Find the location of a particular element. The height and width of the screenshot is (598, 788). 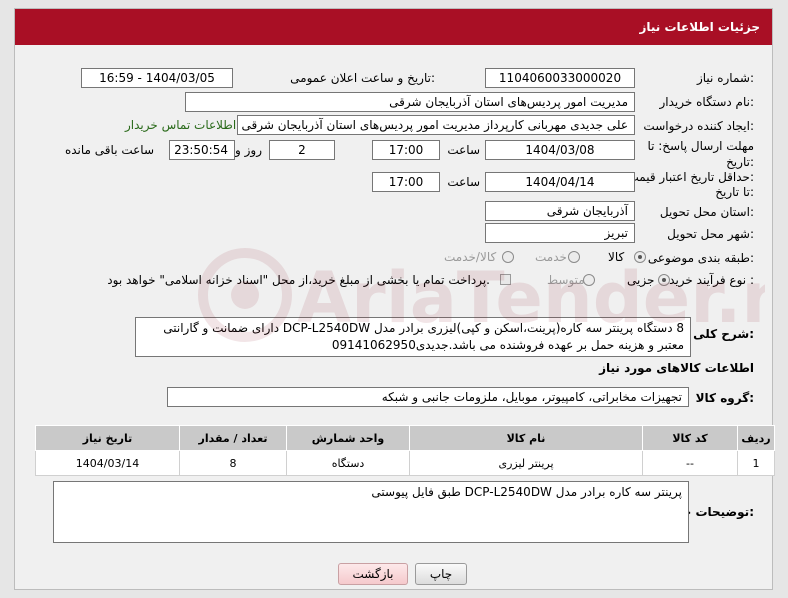

price-validity-label-2: تا تاریخ: is located at coordinates (734, 192).